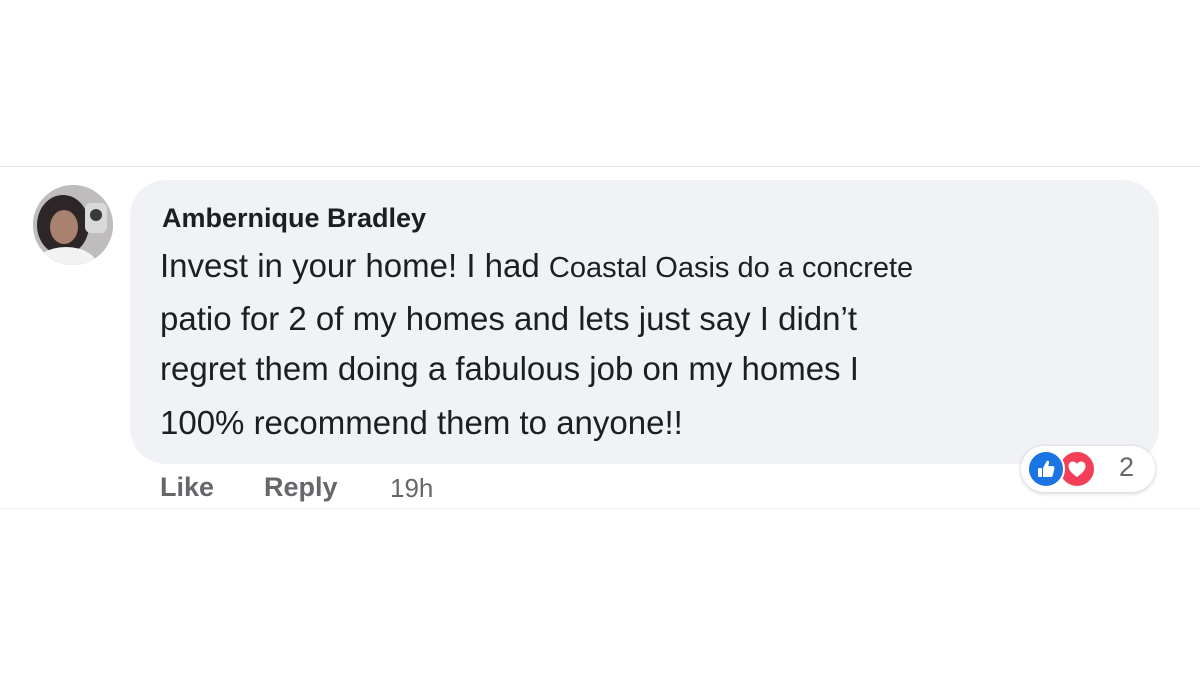 The width and height of the screenshot is (1200, 675). What do you see at coordinates (600, 508) in the screenshot?
I see `bottom-divider` at bounding box center [600, 508].